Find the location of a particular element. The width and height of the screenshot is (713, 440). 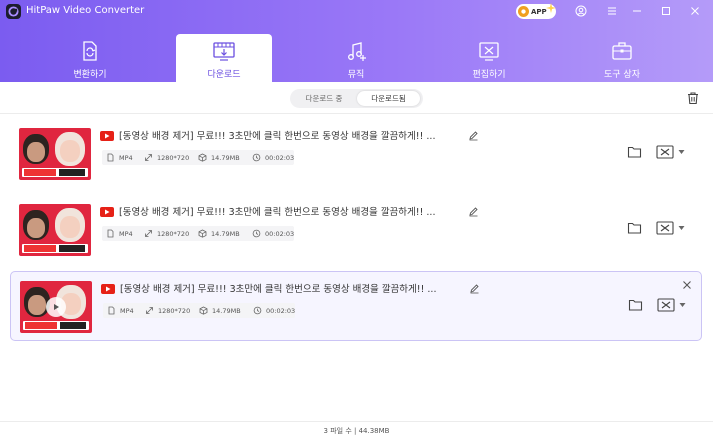

app-badge-label: APP is located at coordinates (539, 11).